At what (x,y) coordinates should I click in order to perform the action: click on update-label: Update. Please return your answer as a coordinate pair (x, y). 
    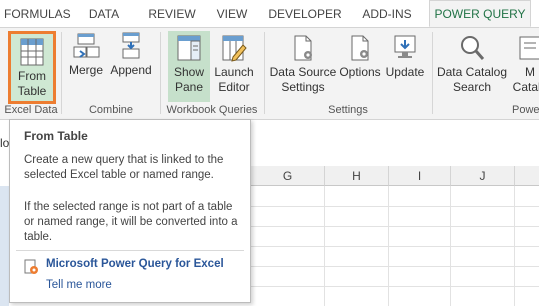
    Looking at the image, I should click on (405, 72).